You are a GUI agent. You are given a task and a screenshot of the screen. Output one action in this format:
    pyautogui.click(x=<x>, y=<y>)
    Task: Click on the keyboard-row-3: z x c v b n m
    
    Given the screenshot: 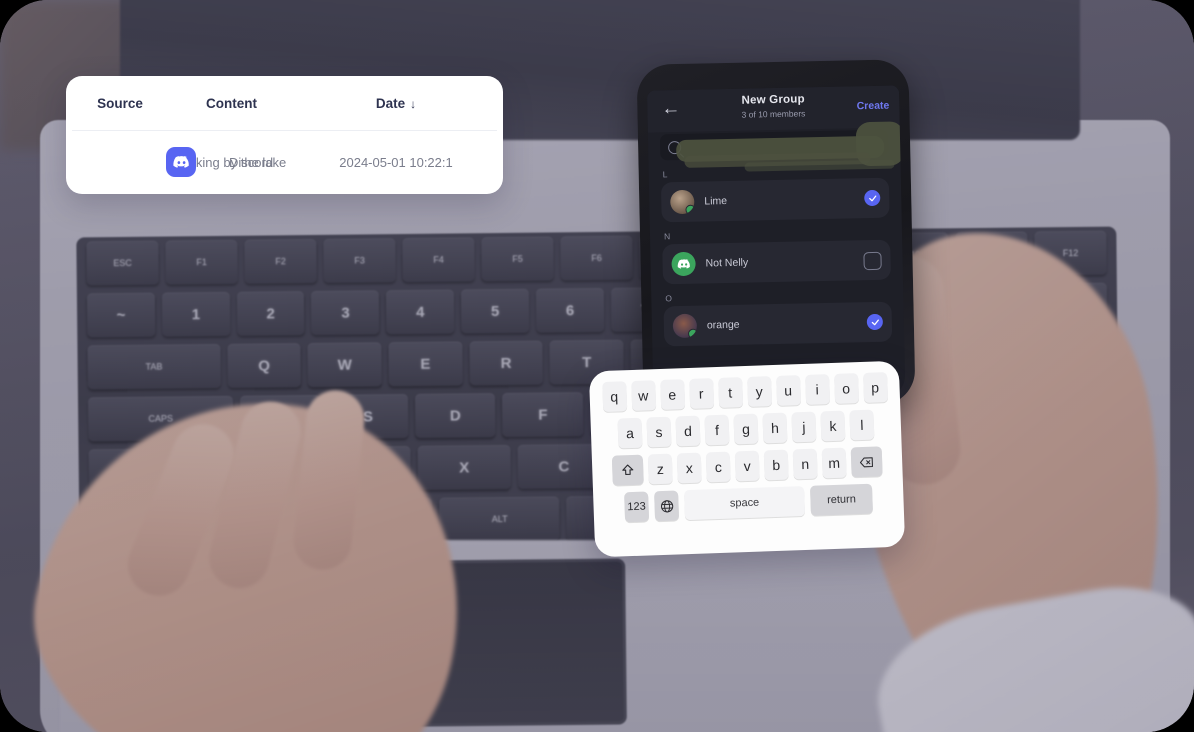 What is the action you would take?
    pyautogui.click(x=747, y=466)
    